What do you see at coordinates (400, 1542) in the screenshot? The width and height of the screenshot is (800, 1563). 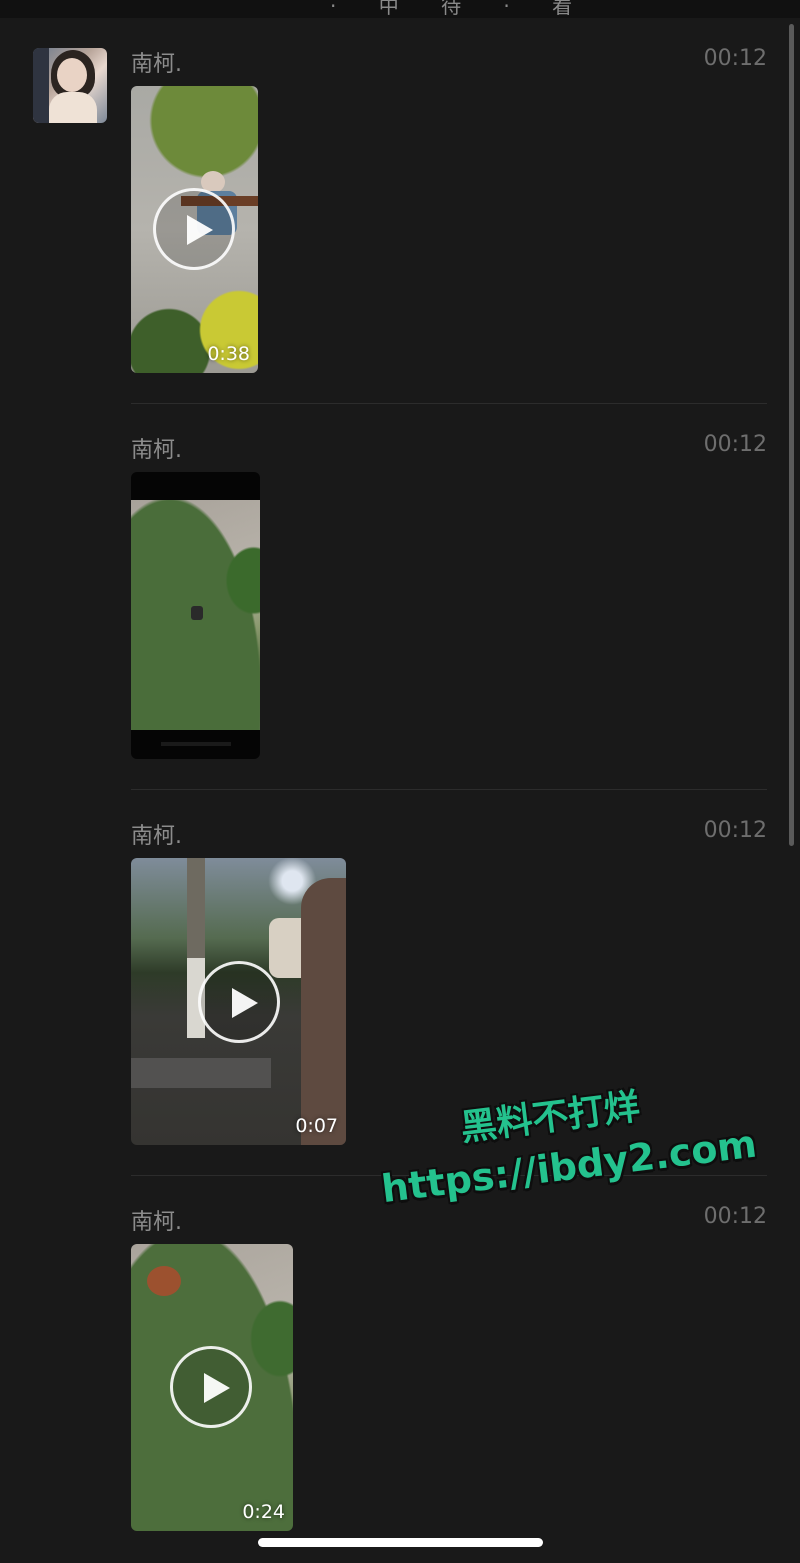 I see `home-indicator` at bounding box center [400, 1542].